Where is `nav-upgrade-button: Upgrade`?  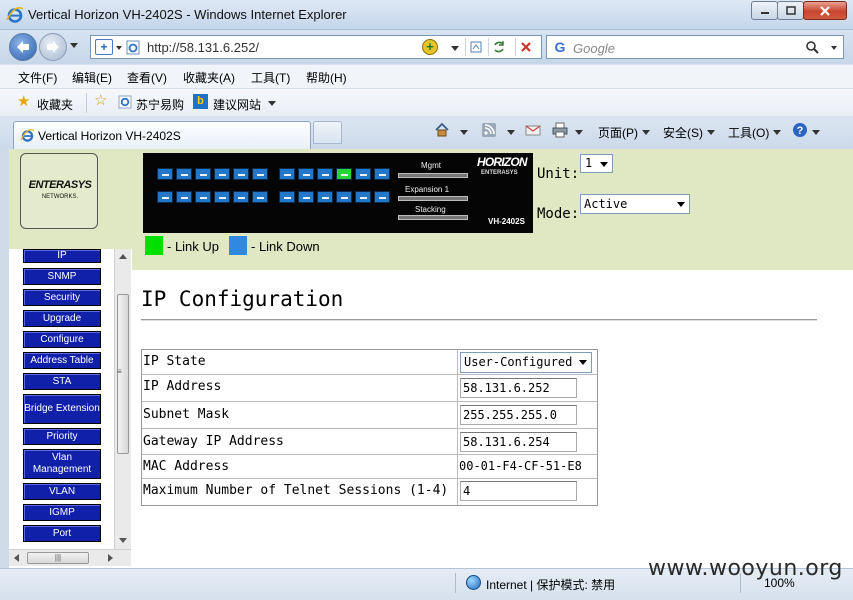
nav-upgrade-button: Upgrade is located at coordinates (62, 318).